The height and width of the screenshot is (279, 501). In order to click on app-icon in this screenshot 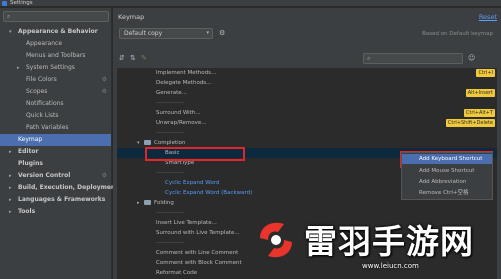, I will do `click(4, 3)`.